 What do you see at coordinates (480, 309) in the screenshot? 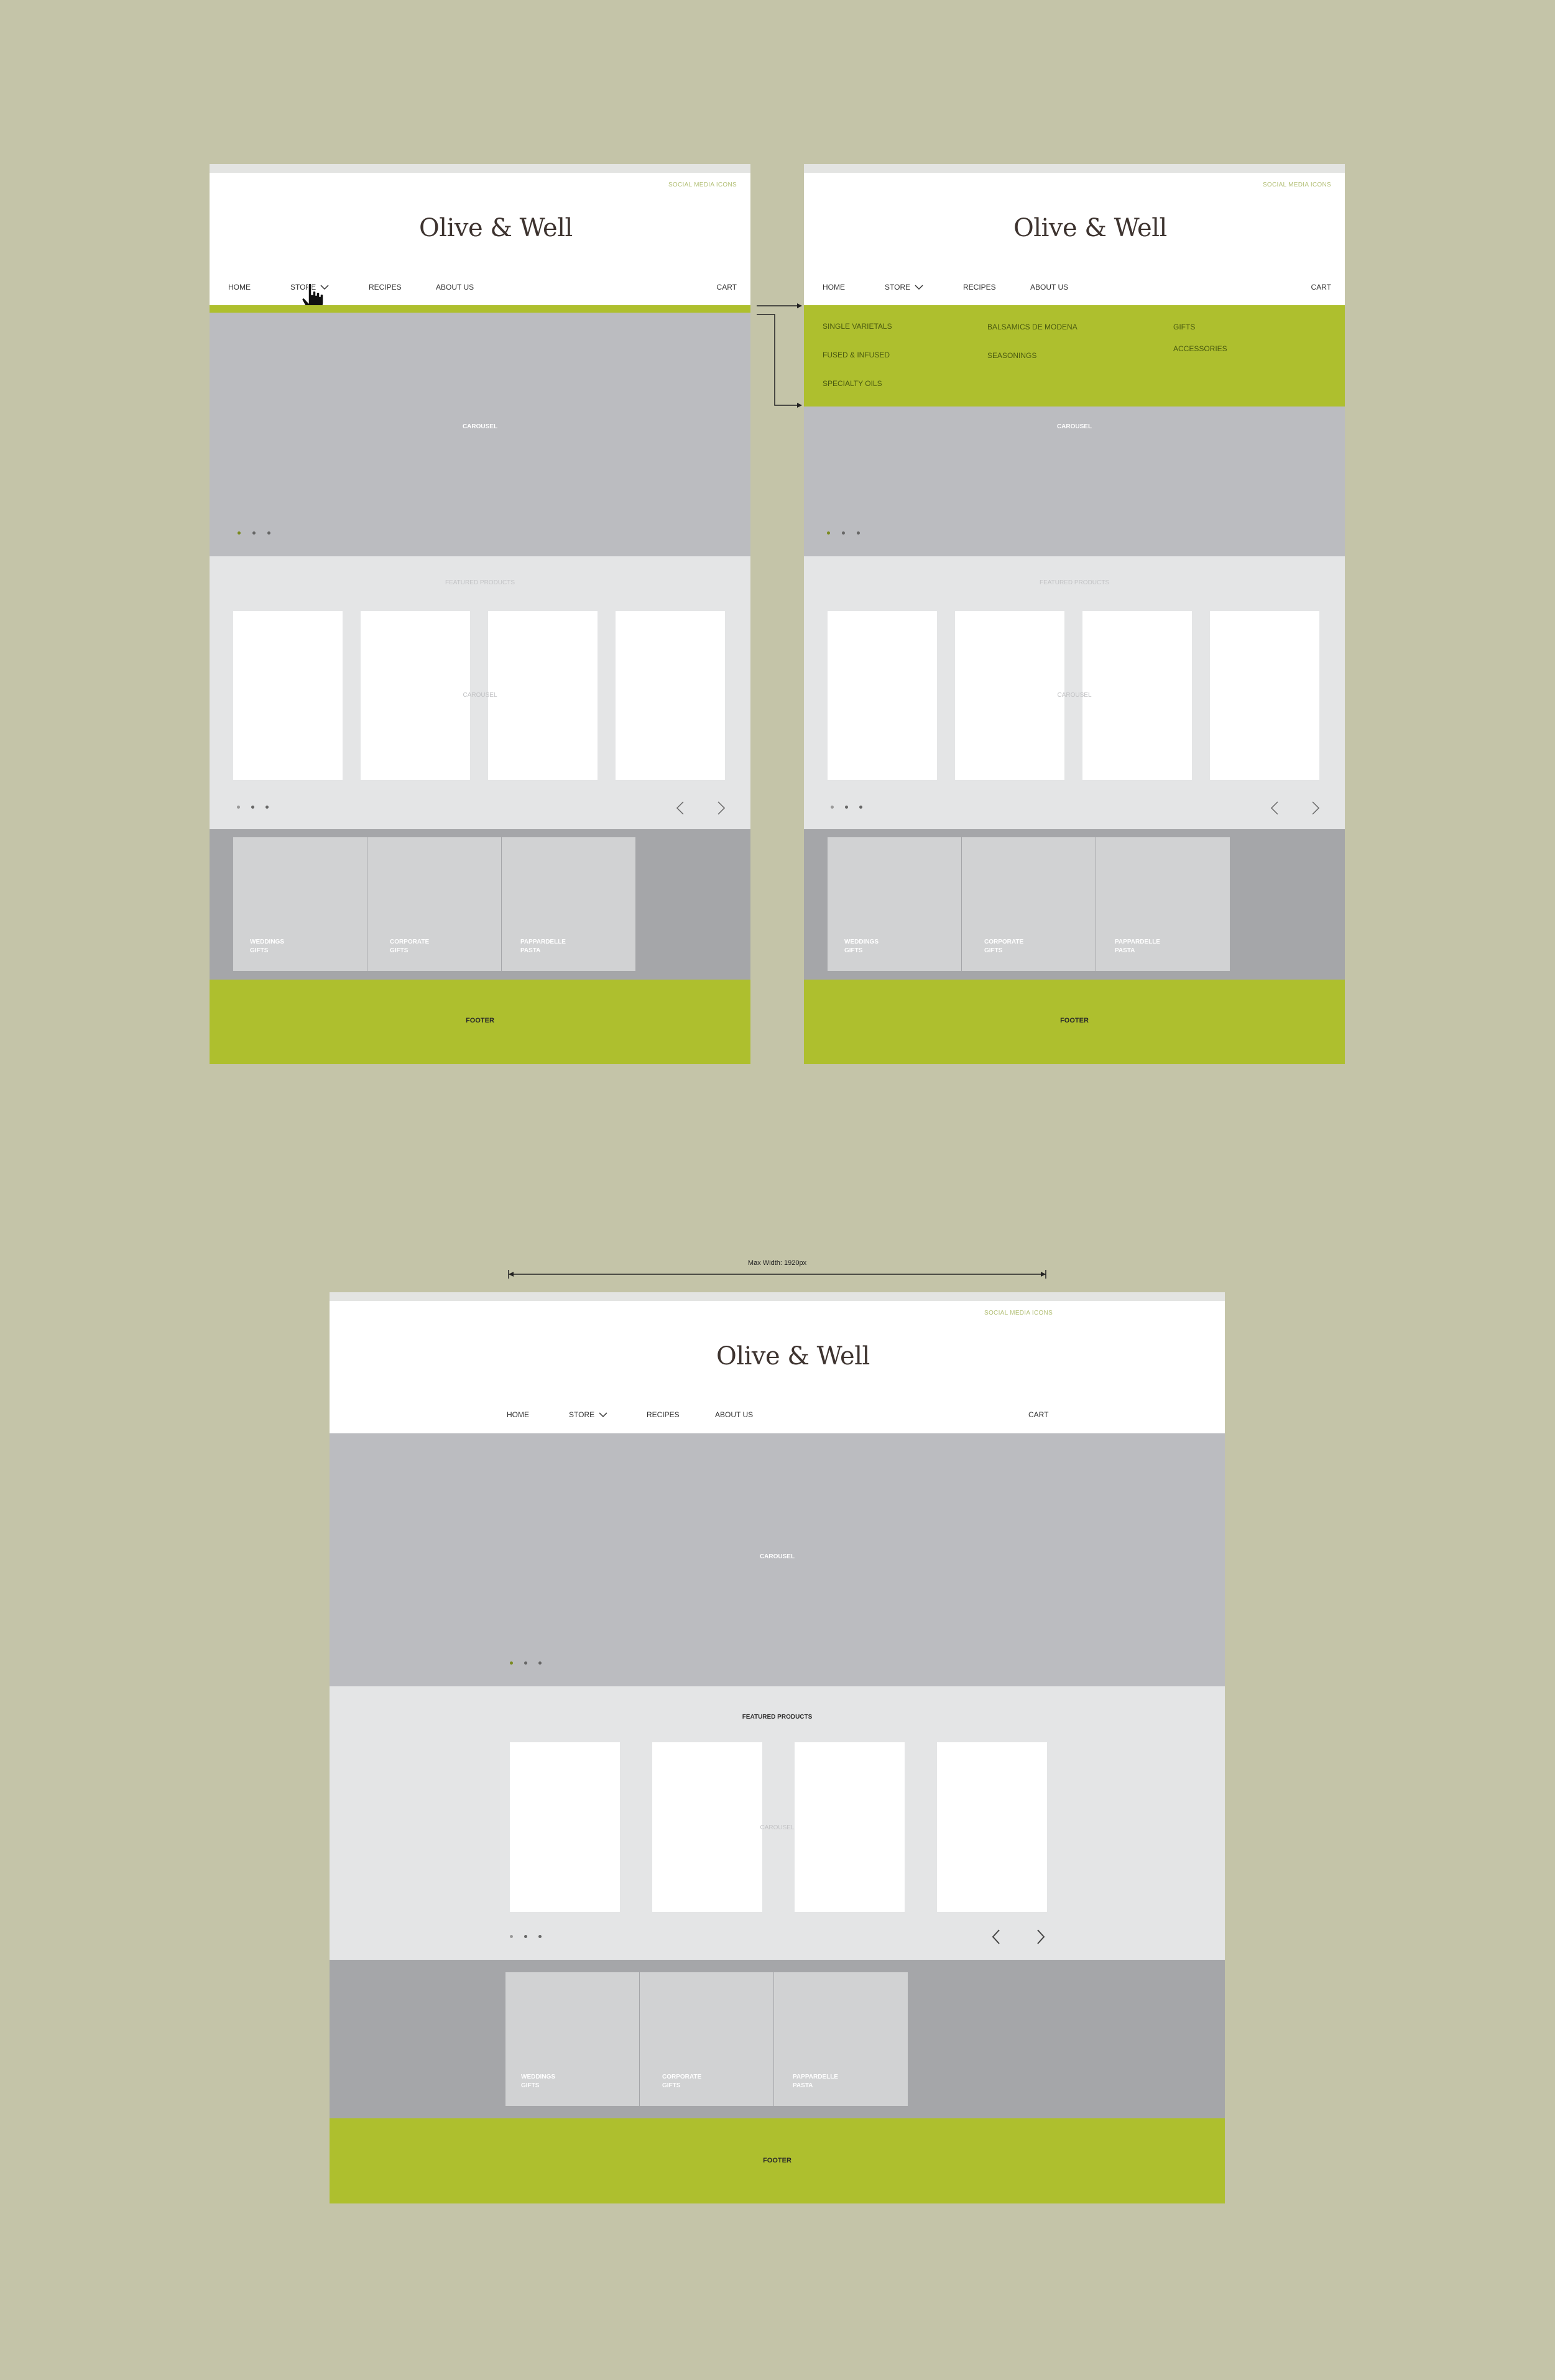
I see `nav-hover-bar` at bounding box center [480, 309].